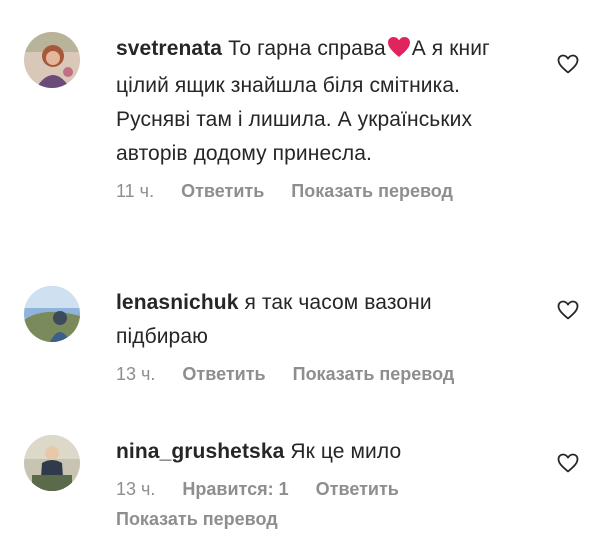 This screenshot has width=600, height=559. Describe the element at coordinates (307, 48) in the screenshot. I see `comment-text-part: То гарна справа` at that location.